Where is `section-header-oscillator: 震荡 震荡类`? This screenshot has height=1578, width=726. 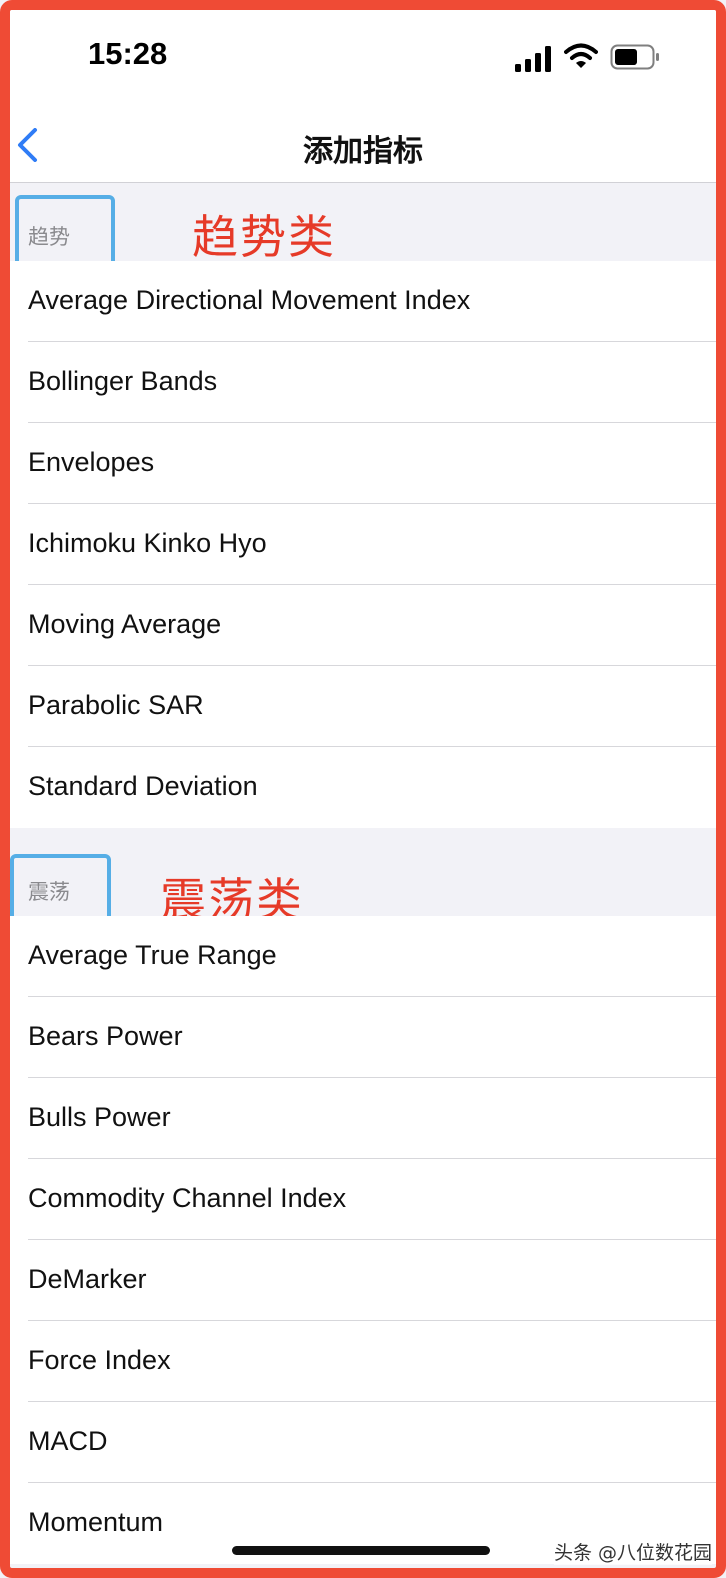 section-header-oscillator: 震荡 震荡类 is located at coordinates (363, 877).